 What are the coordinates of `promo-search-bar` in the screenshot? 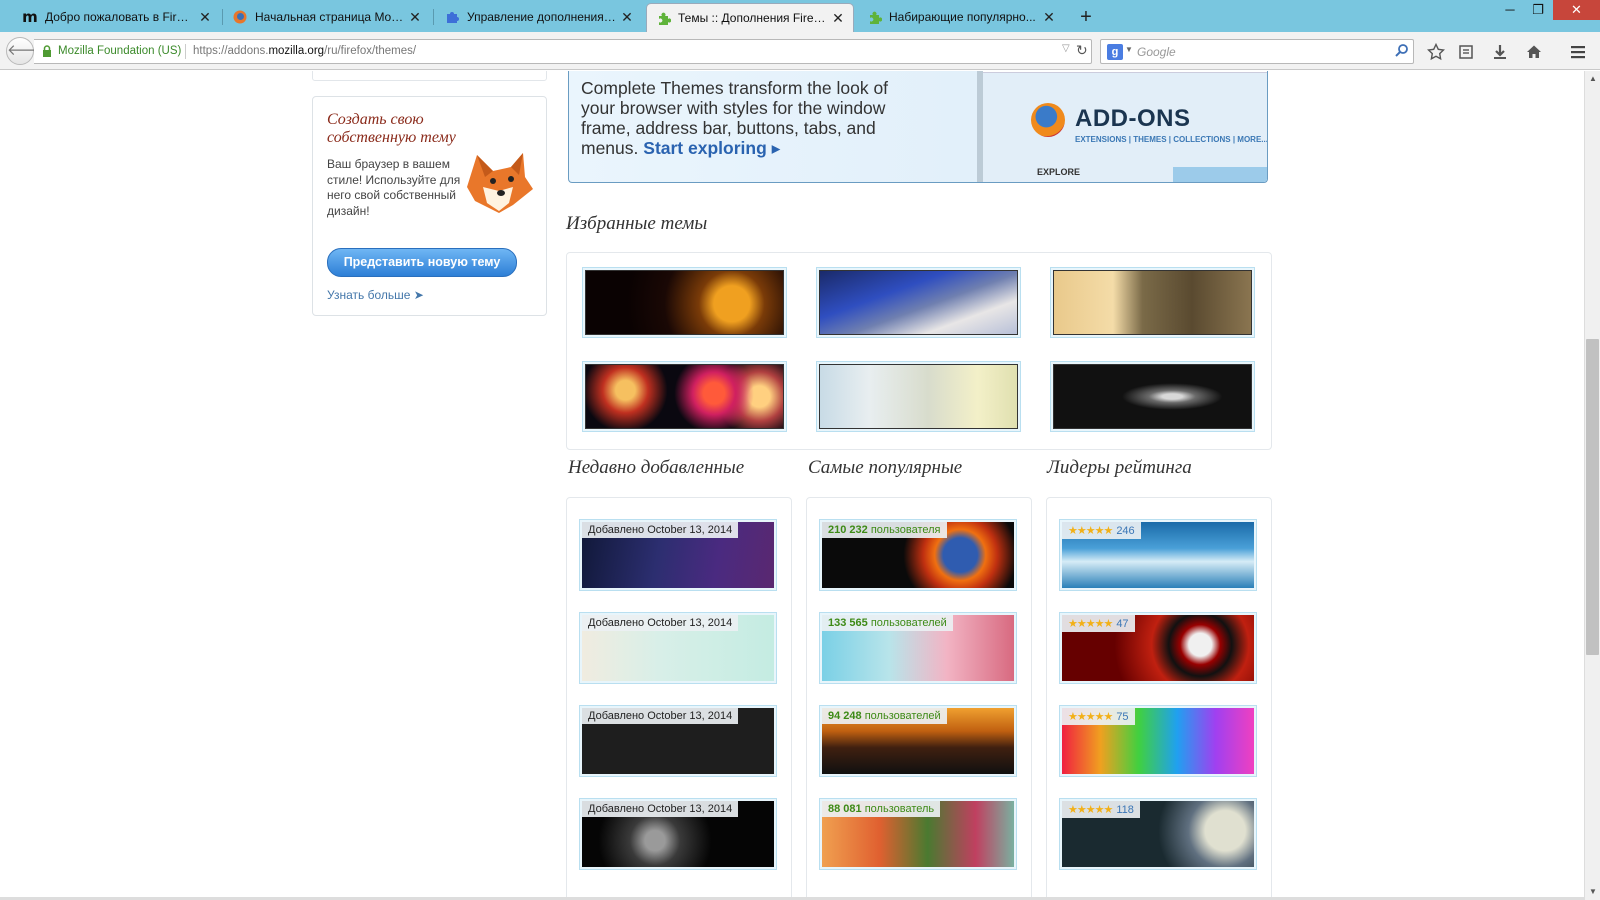 It's located at (1220, 174).